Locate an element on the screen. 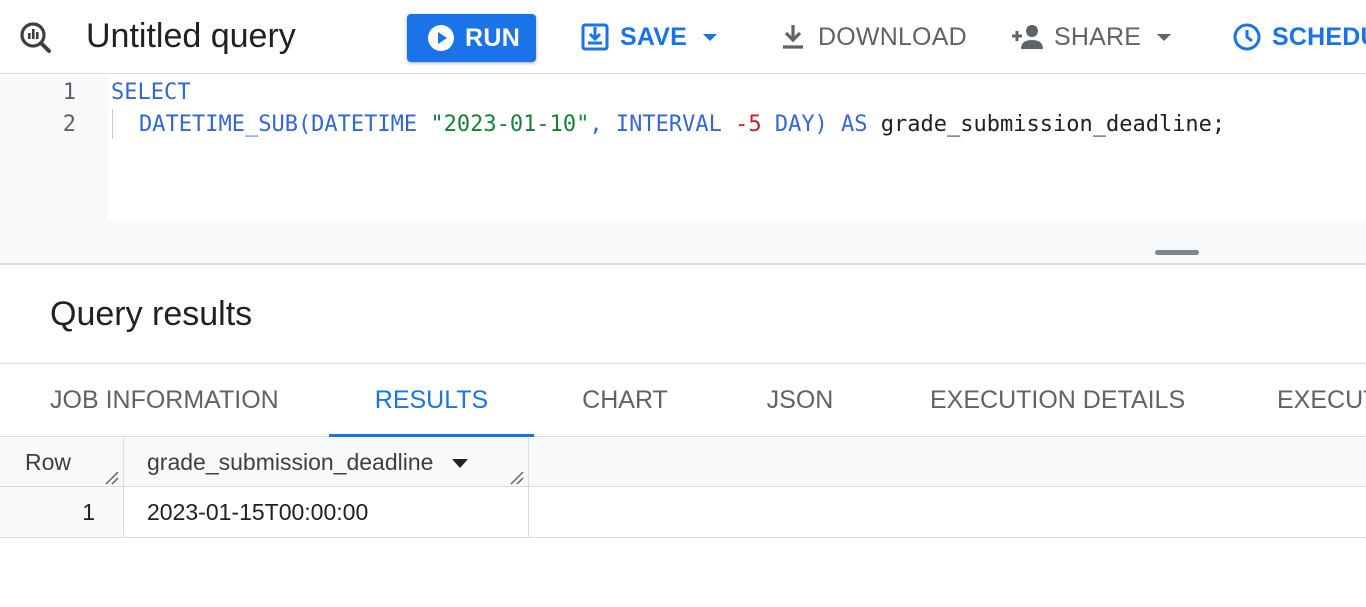 This screenshot has height=607, width=1366. keyword-token: SELECT is located at coordinates (151, 92).